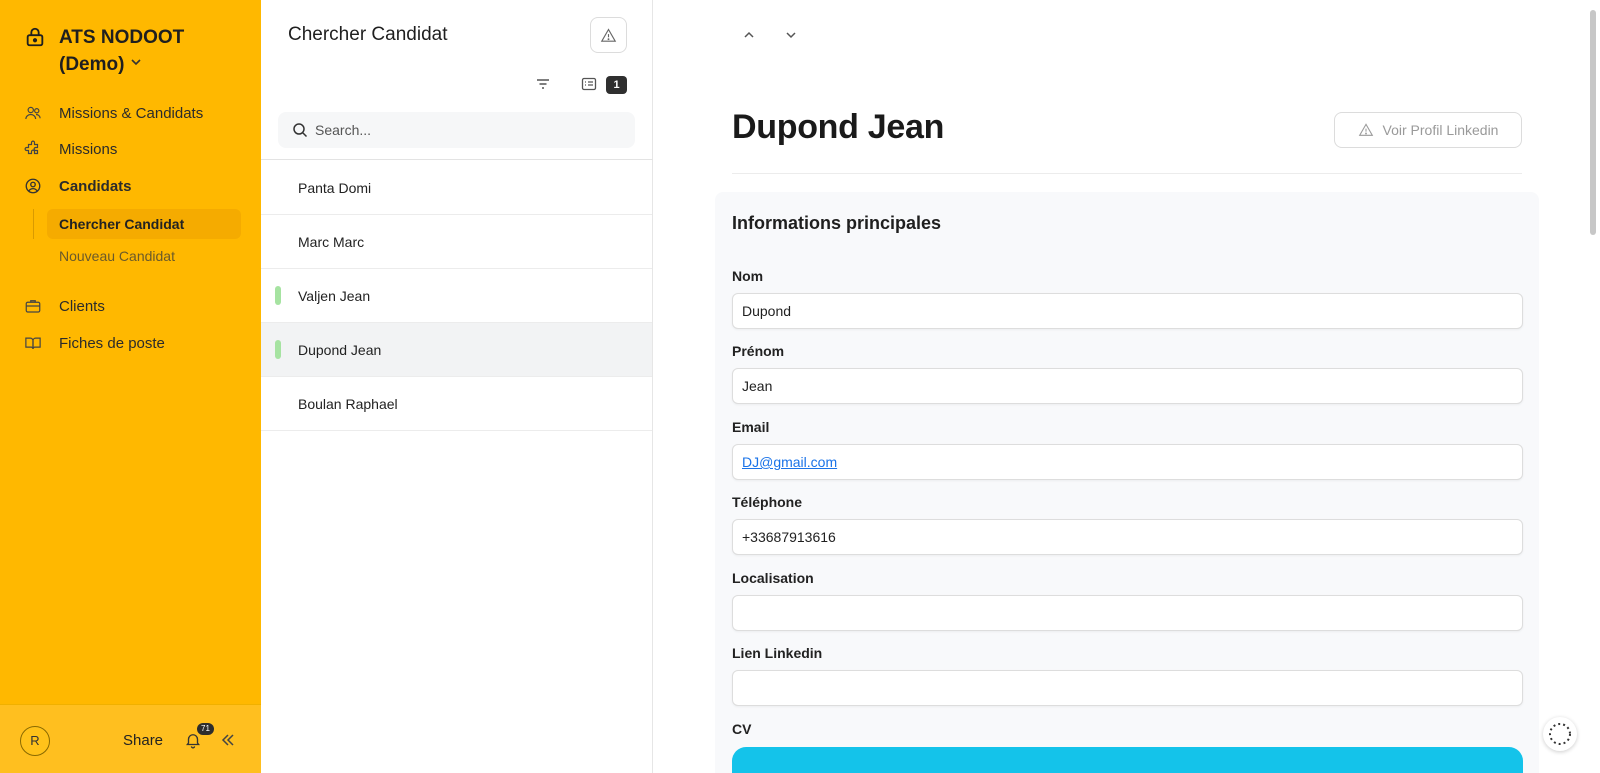 The image size is (1600, 773). Describe the element at coordinates (456, 242) in the screenshot. I see `list-item: Marc Marc` at that location.